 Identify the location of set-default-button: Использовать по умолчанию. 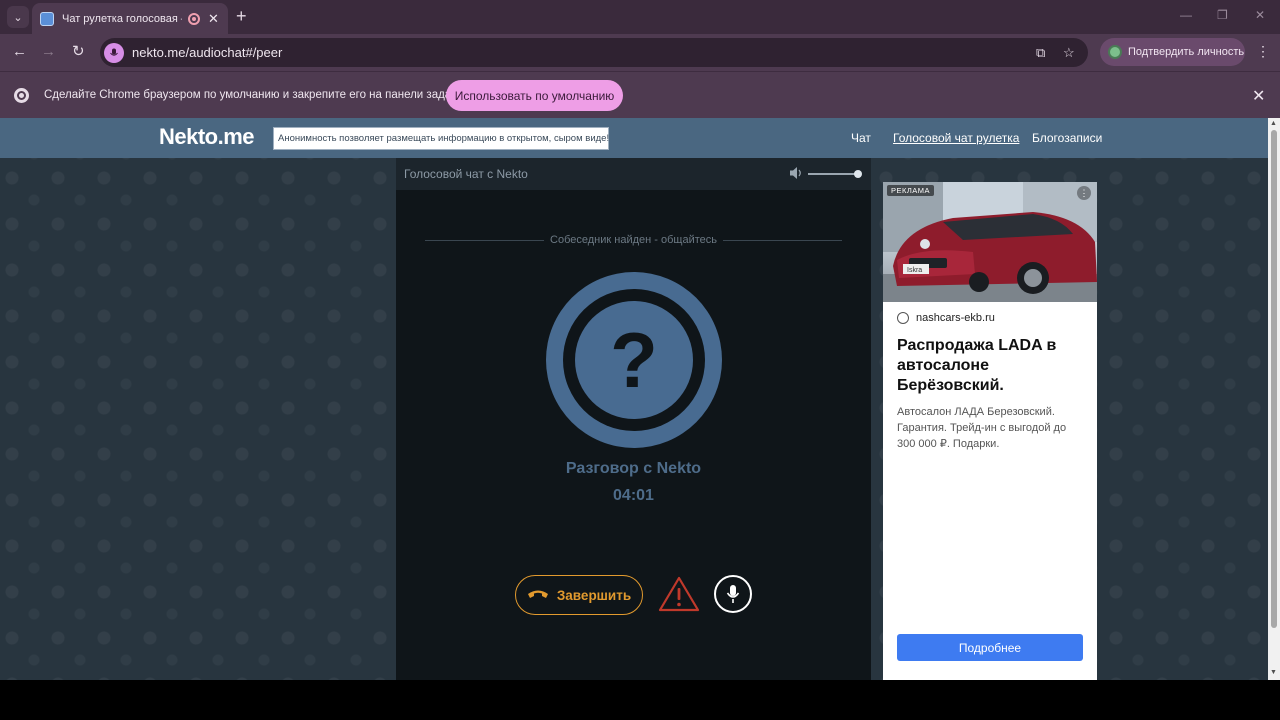
(534, 95).